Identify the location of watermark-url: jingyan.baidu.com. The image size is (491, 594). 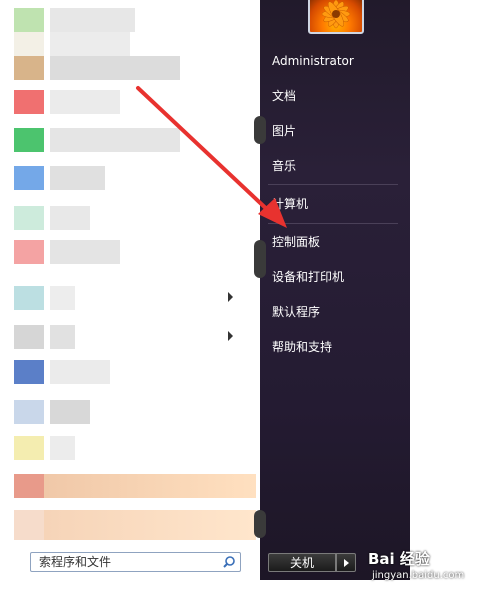
(418, 575).